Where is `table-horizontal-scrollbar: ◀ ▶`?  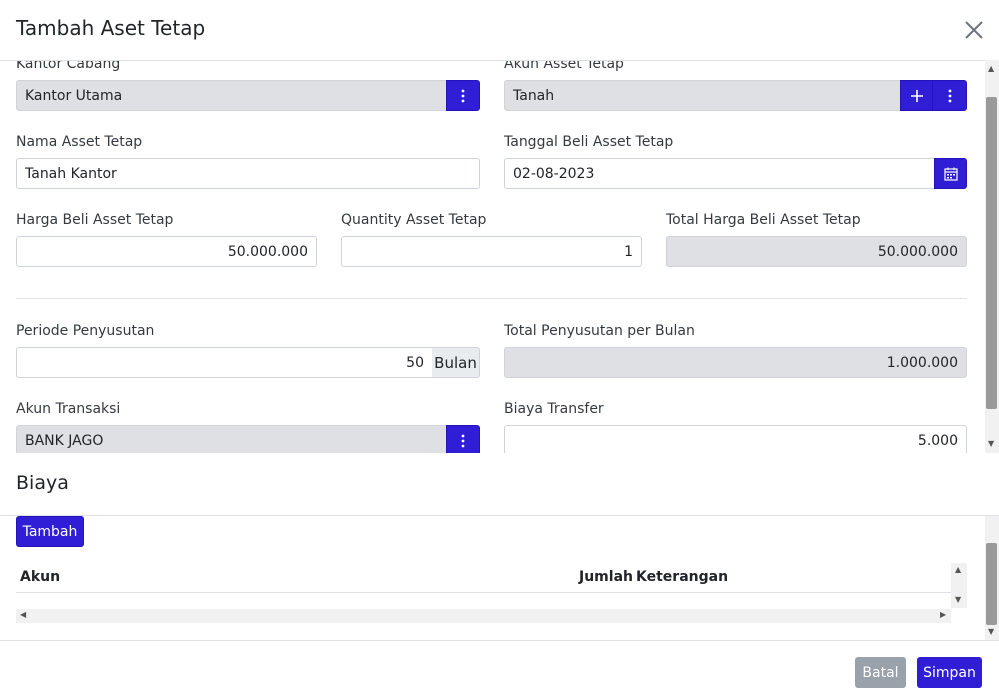 table-horizontal-scrollbar: ◀ ▶ is located at coordinates (483, 616).